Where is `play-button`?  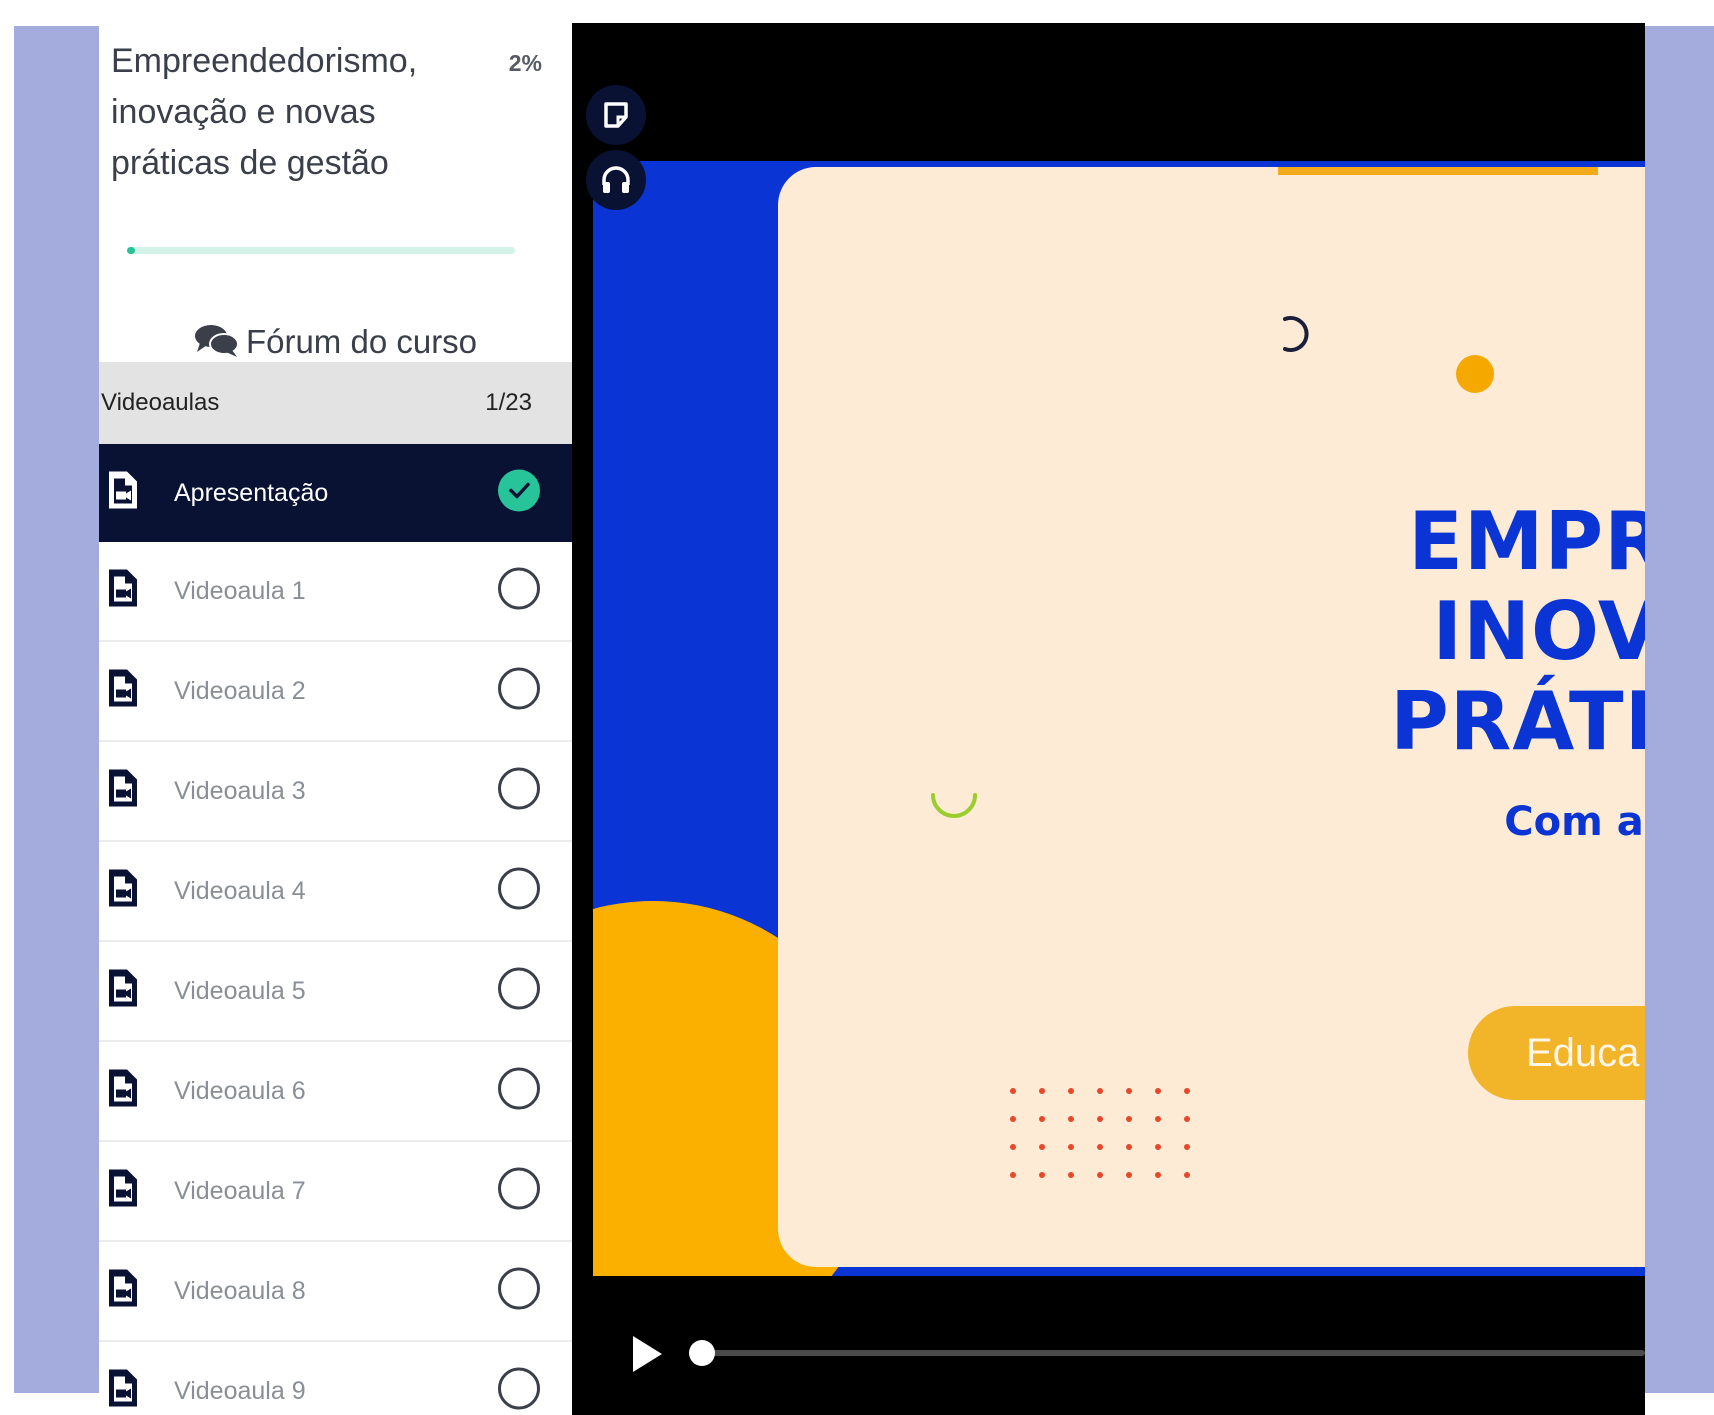
play-button is located at coordinates (647, 1354).